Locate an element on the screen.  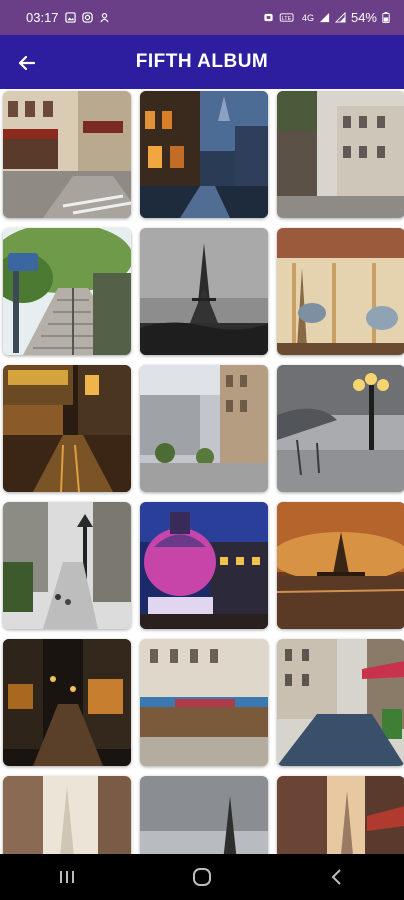
recents-button is located at coordinates (67, 877).